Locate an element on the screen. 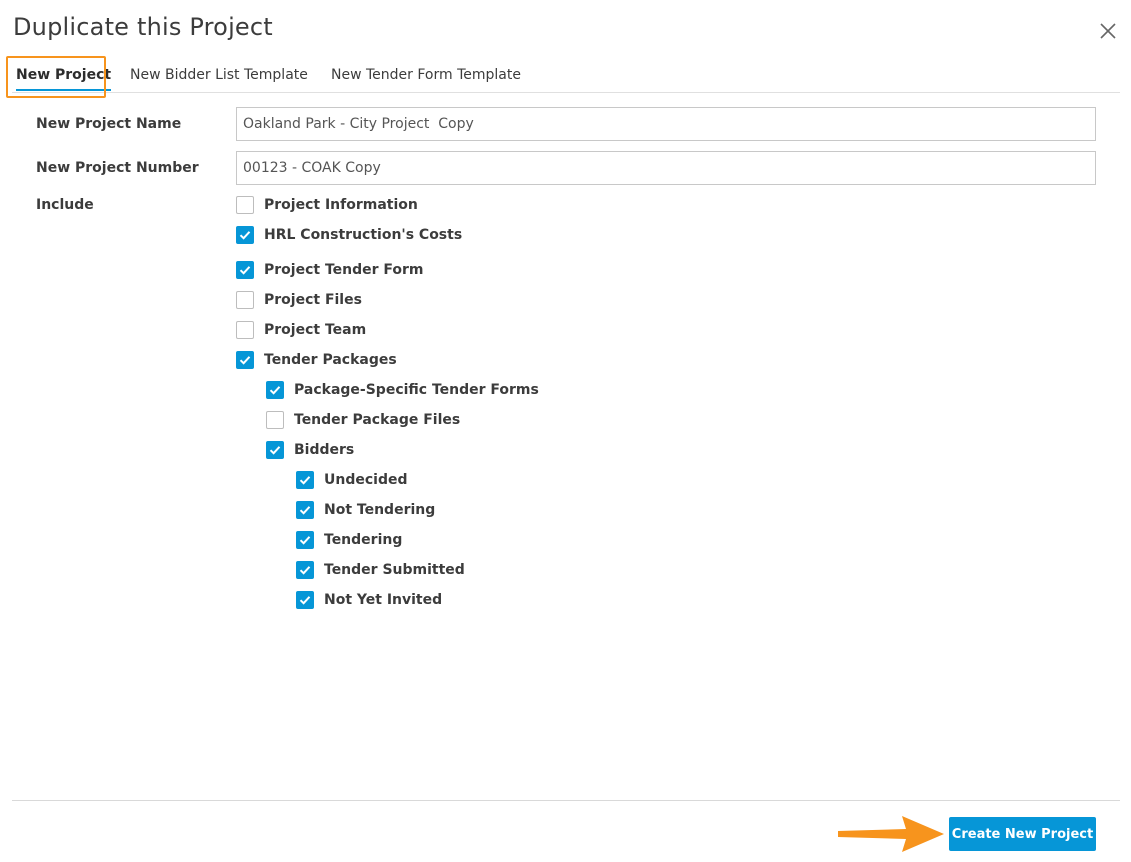  option-undecided: Undecided is located at coordinates (352, 480).